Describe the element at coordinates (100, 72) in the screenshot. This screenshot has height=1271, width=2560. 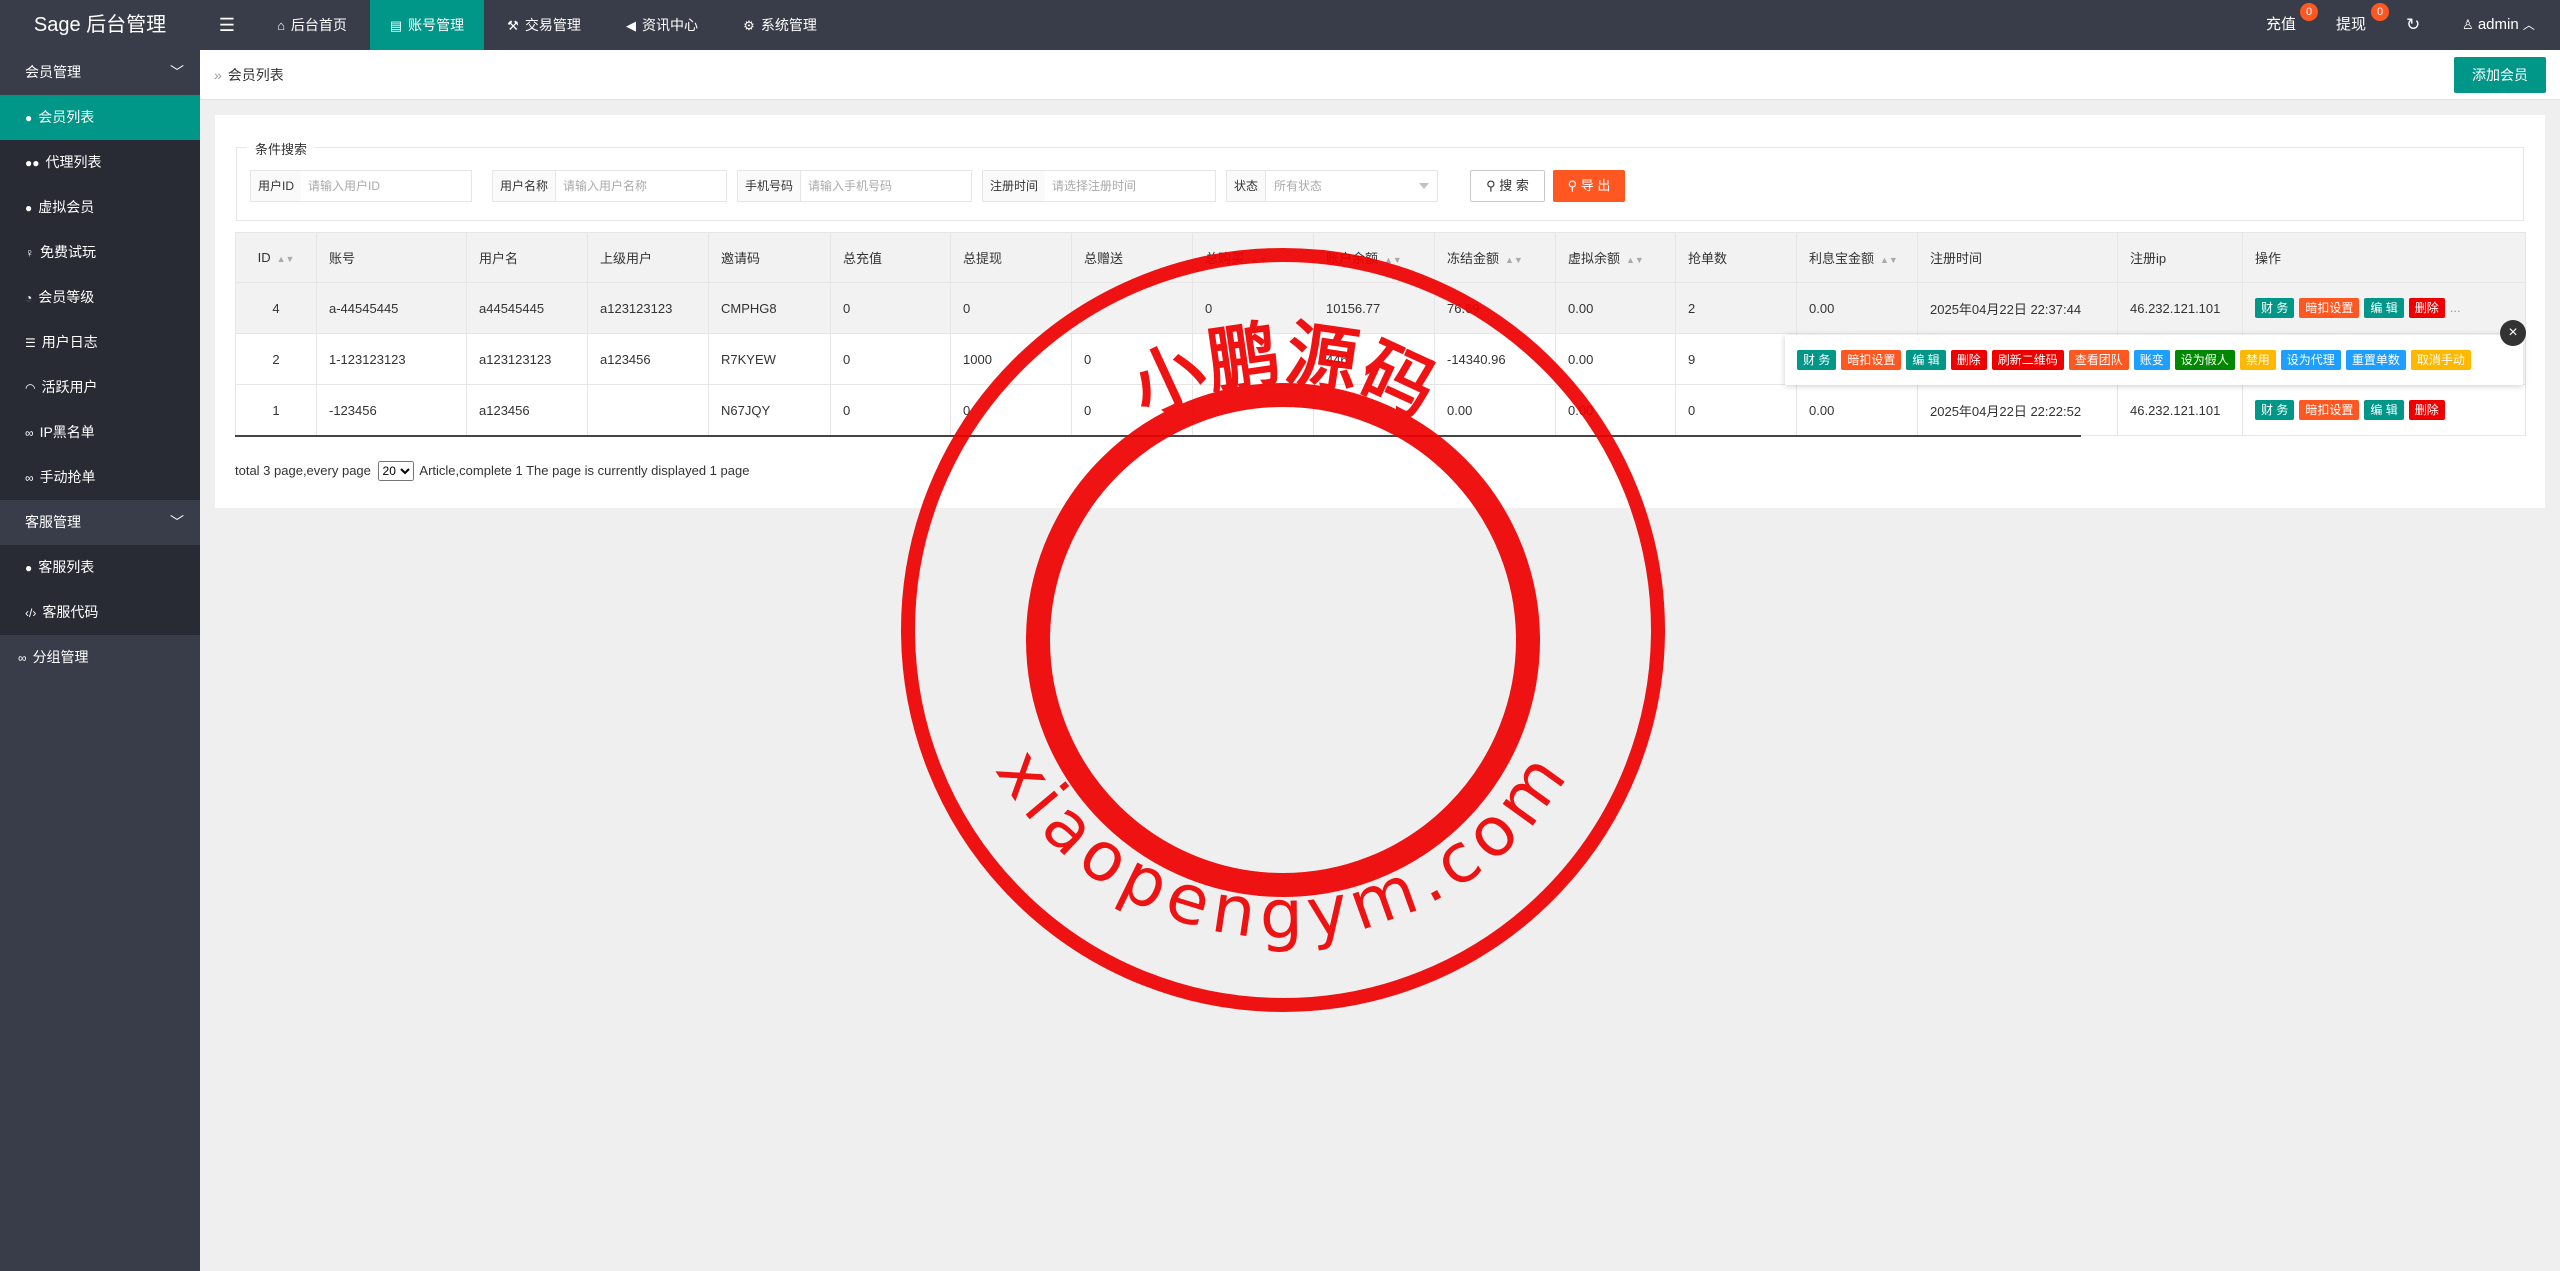
I see `sidebar-group-members: 会员管理 ﹀` at that location.